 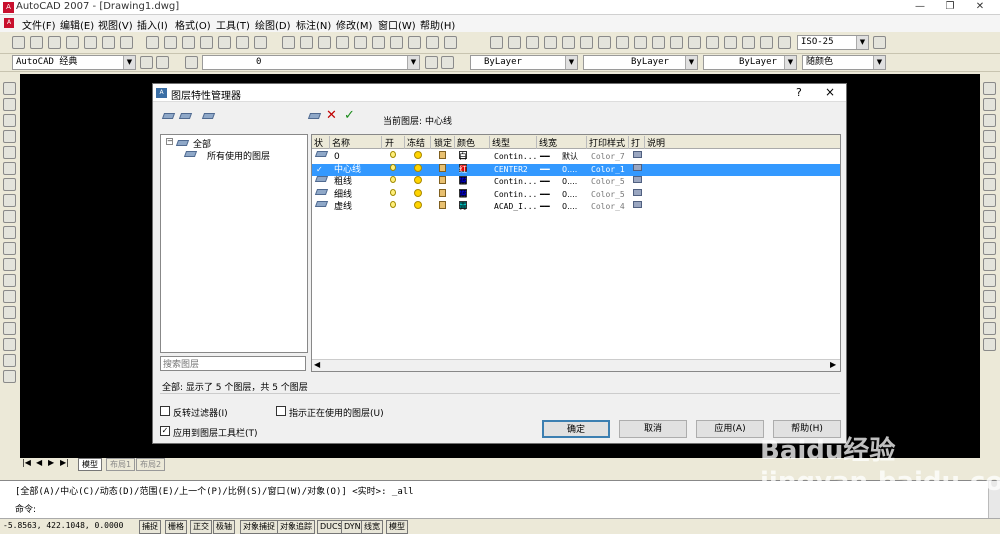 I want to click on point-icon, so click(x=9, y=296).